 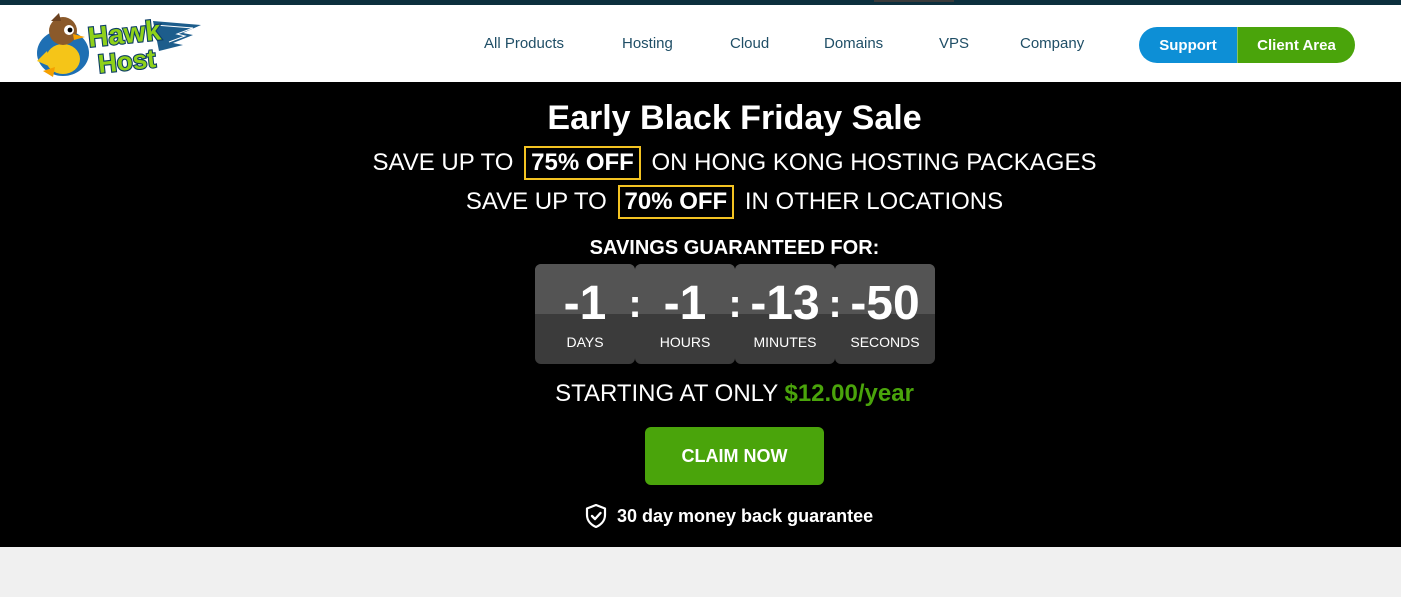 What do you see at coordinates (666, 393) in the screenshot?
I see `starting-price-prefix: STARTING AT ONLY` at bounding box center [666, 393].